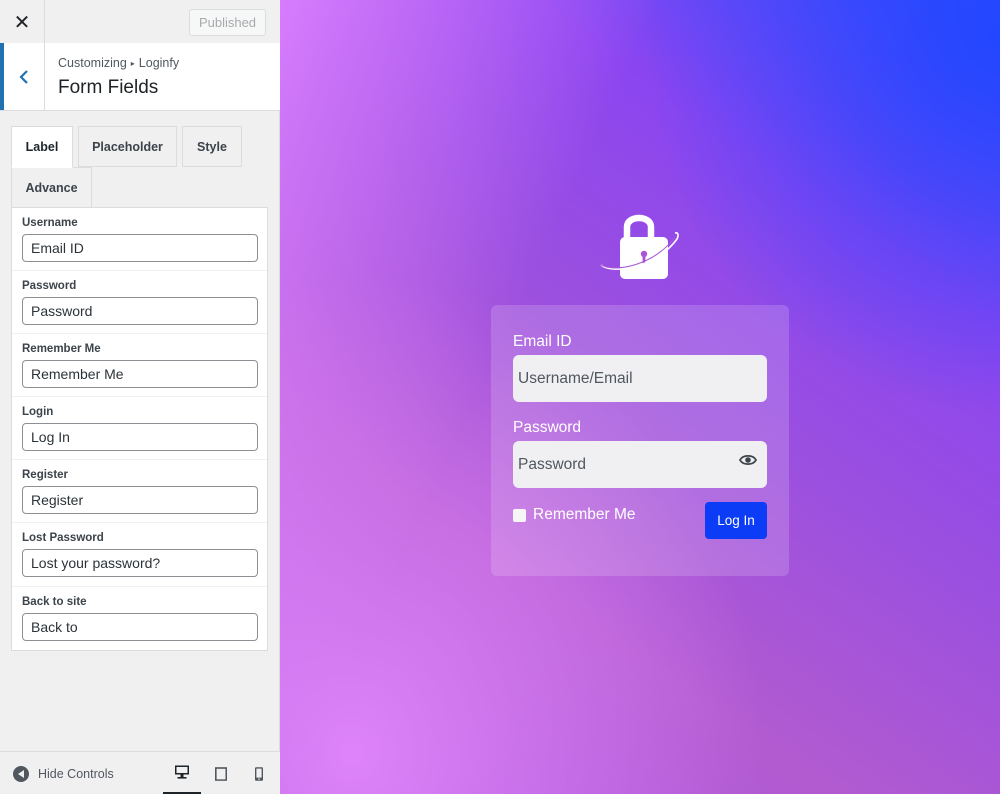 This screenshot has width=1000, height=794. I want to click on breadcrumb: Customizing ▸ Loginfy, so click(118, 63).